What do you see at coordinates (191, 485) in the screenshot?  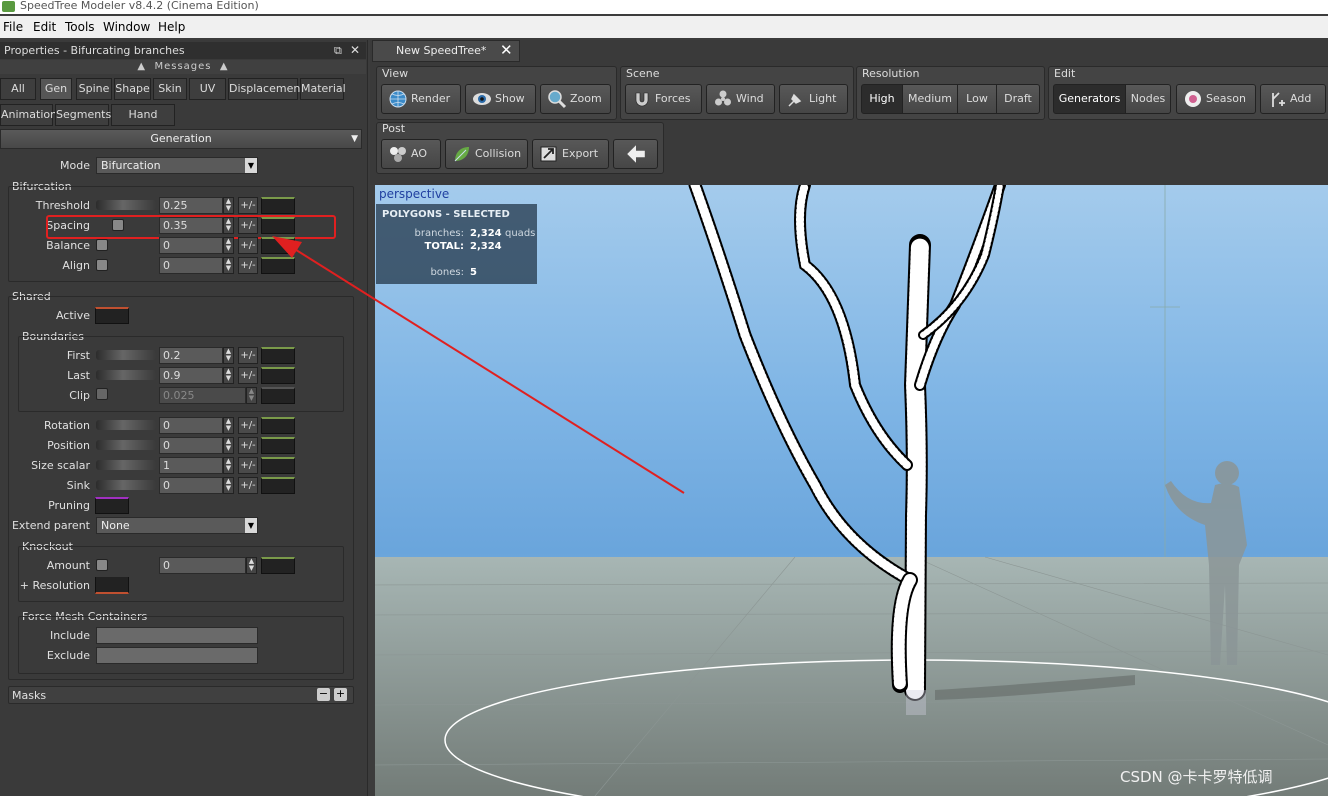 I see `sink-input: 0` at bounding box center [191, 485].